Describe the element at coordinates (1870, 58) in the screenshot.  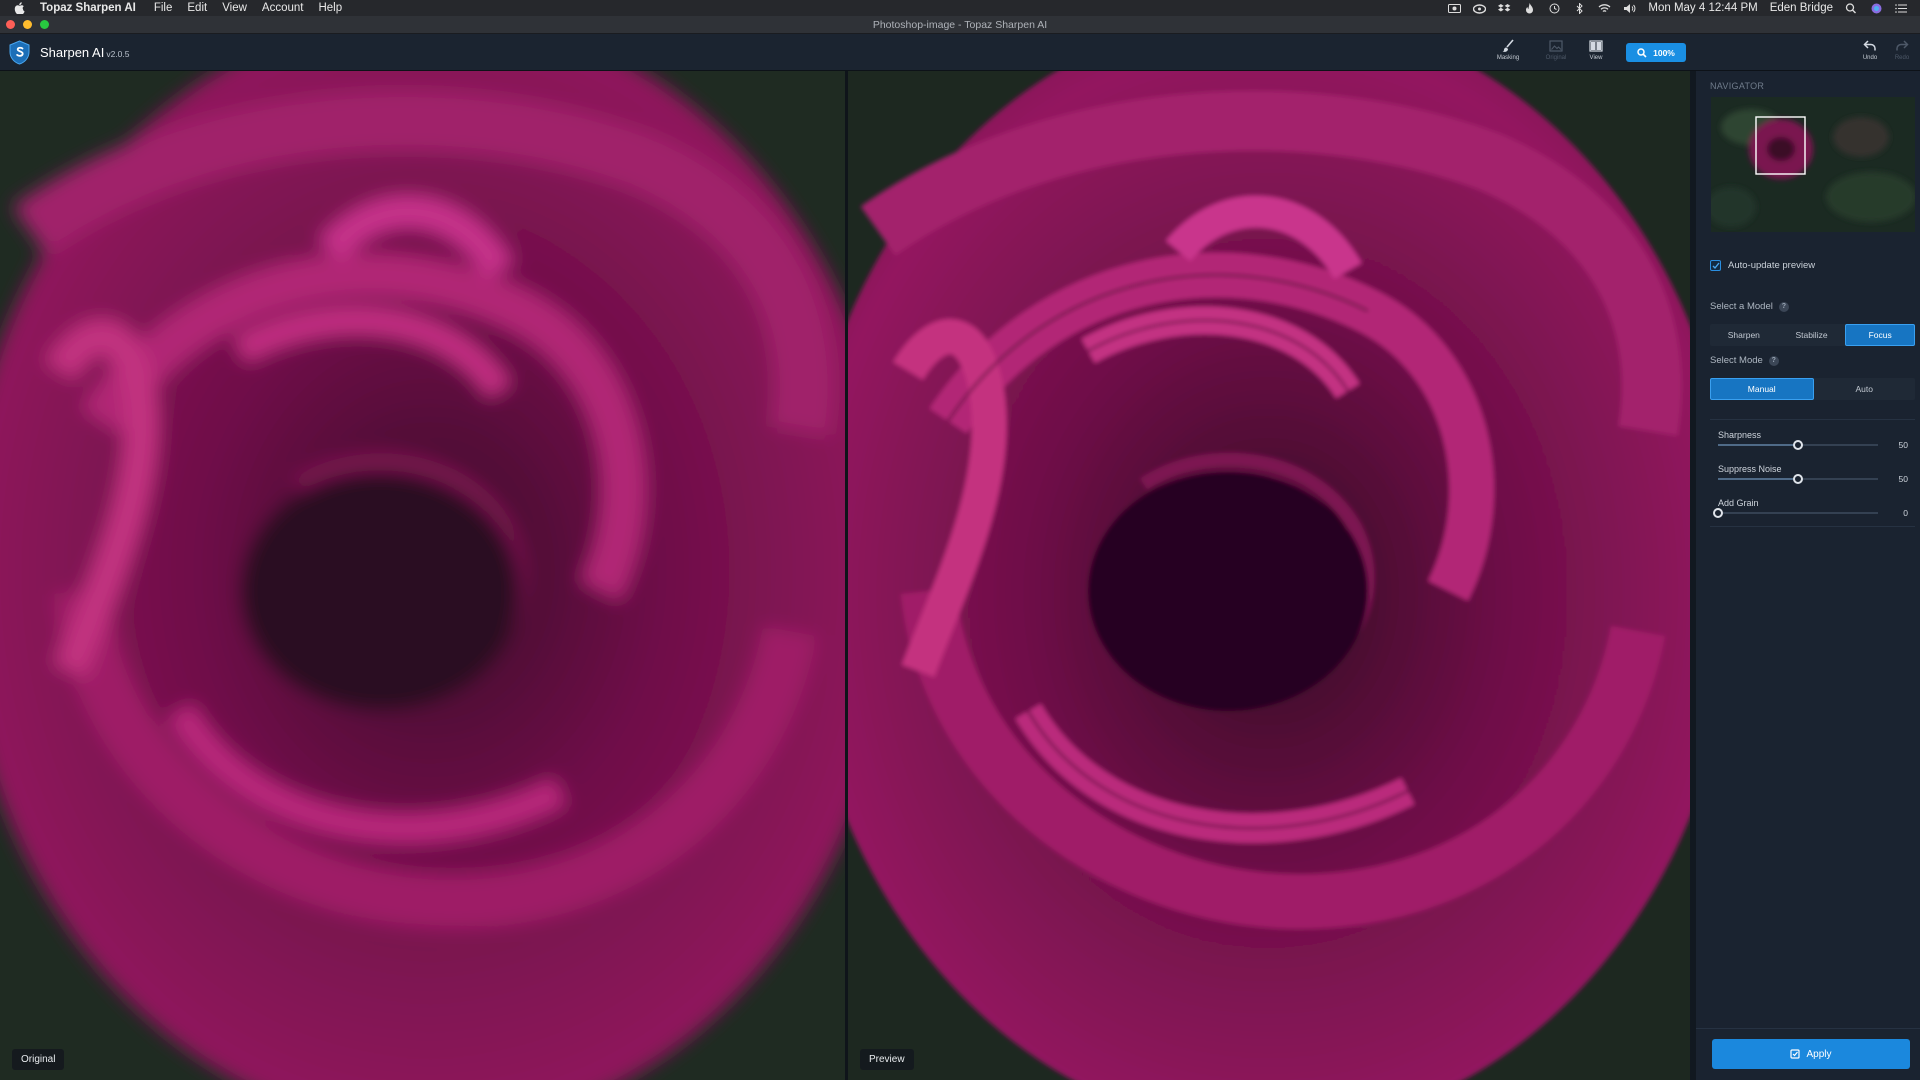
I see `undo-label: Undo` at that location.